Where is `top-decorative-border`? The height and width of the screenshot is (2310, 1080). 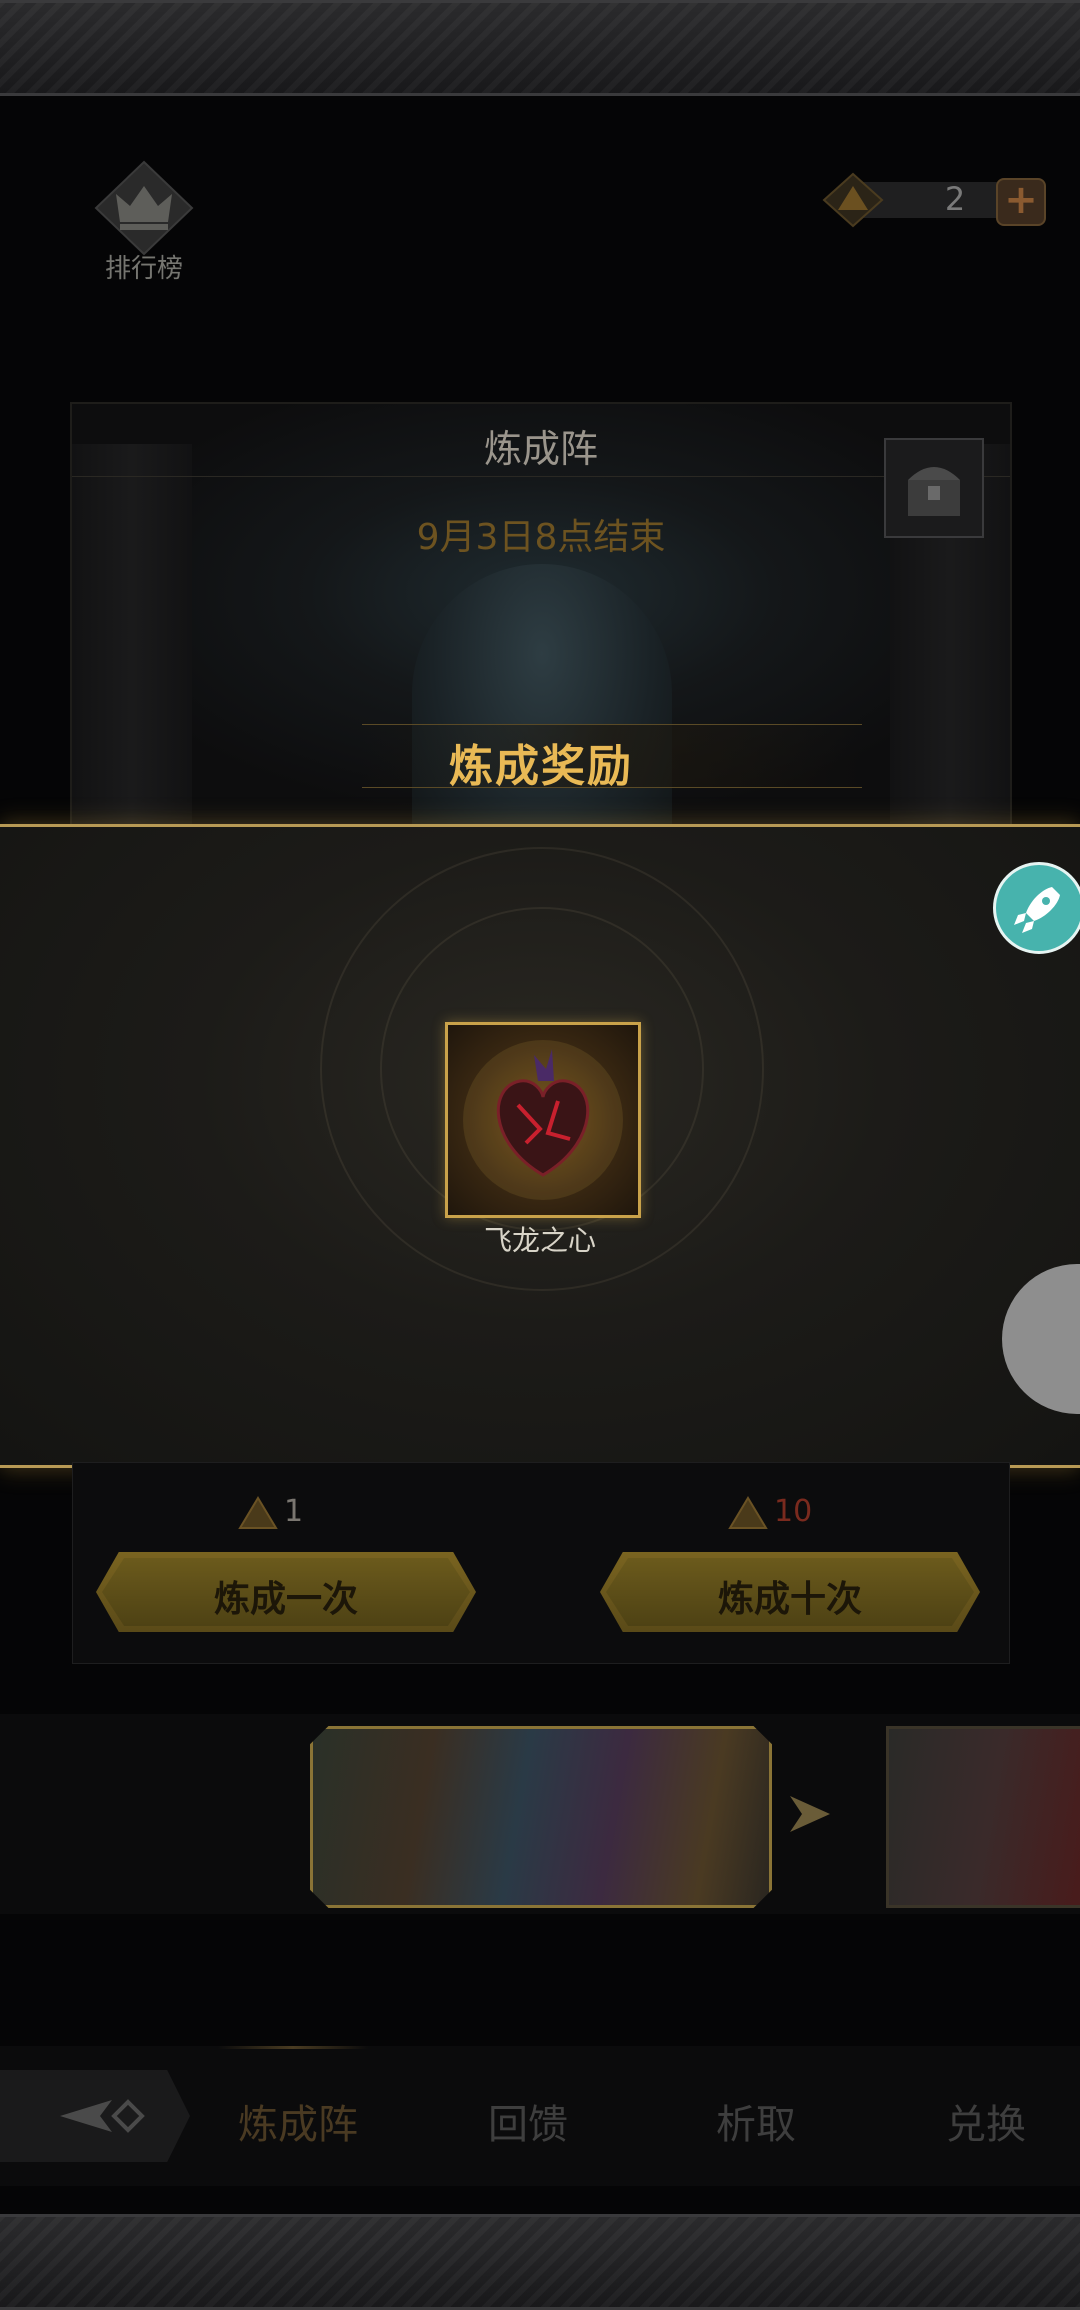
top-decorative-border is located at coordinates (540, 48).